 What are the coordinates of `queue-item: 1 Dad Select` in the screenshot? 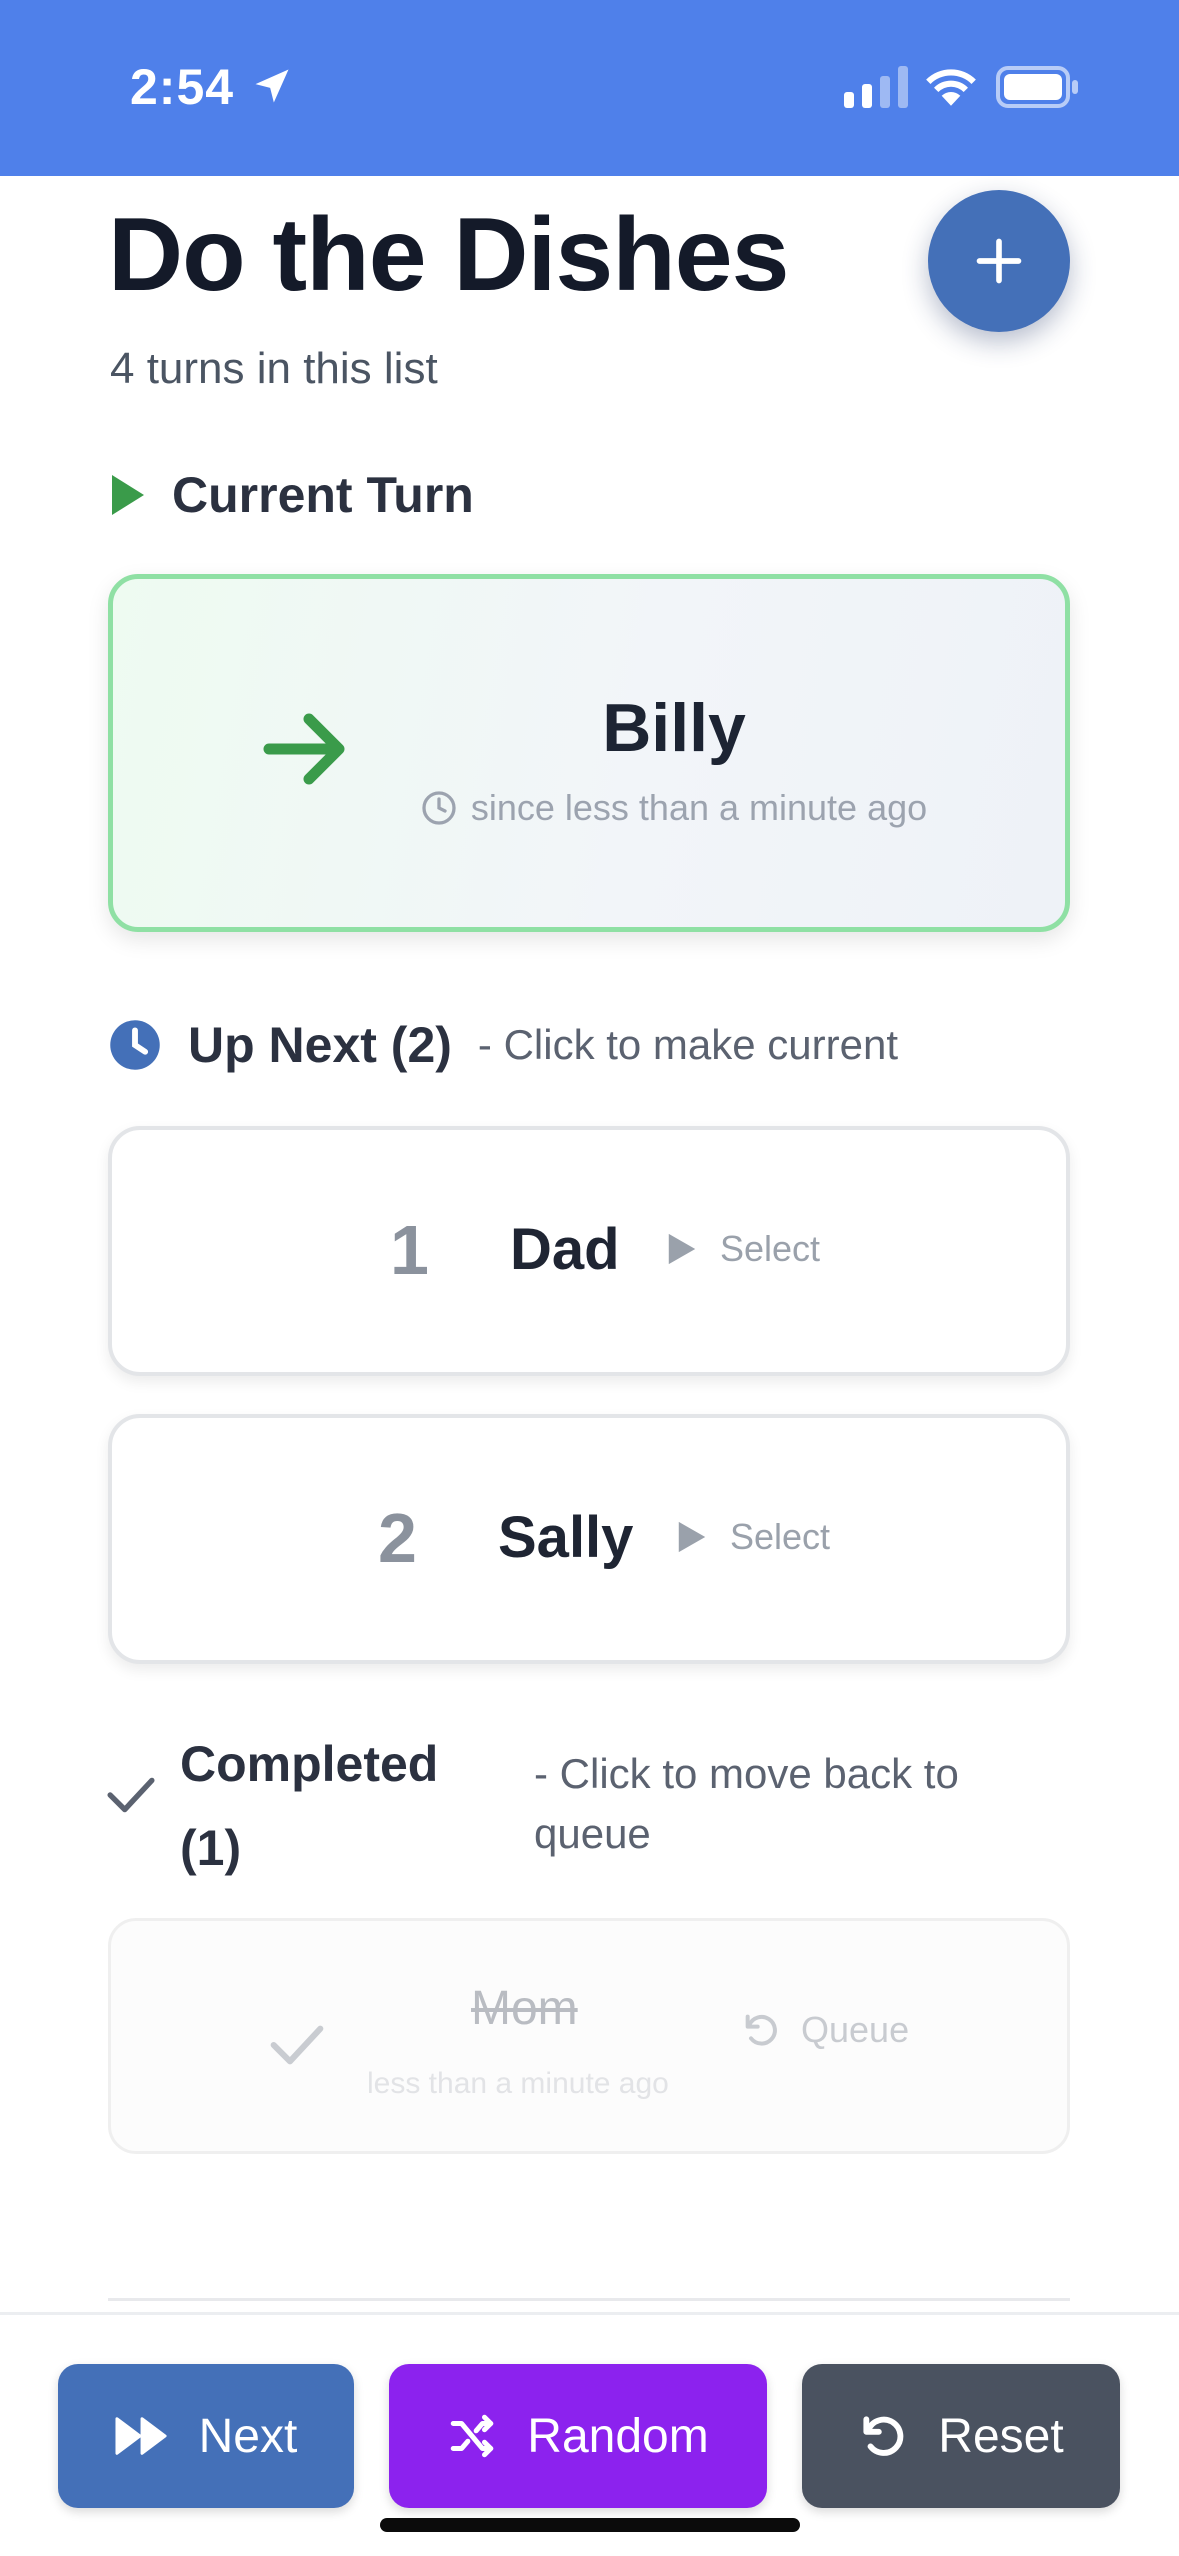 It's located at (589, 1251).